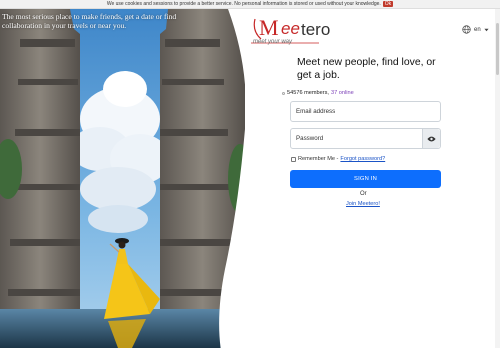  I want to click on eye-icon, so click(431, 138).